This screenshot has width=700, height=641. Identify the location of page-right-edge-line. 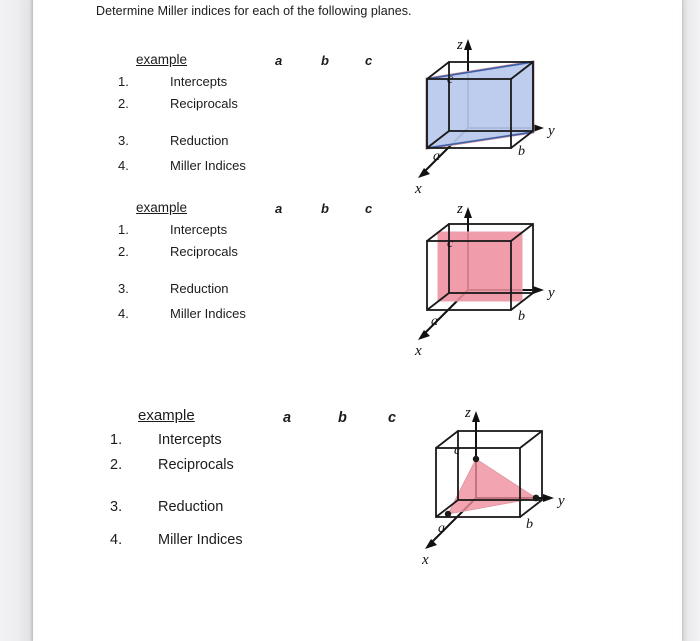
(681, 320).